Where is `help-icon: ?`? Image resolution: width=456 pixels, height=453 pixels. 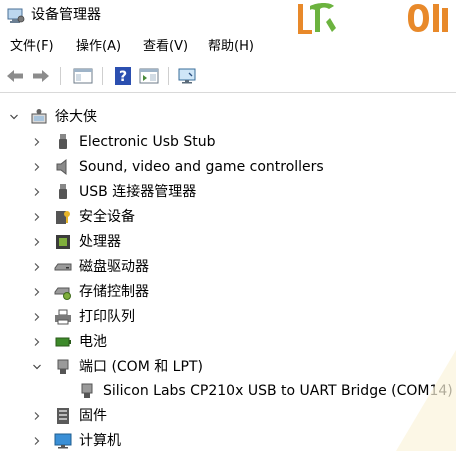 help-icon: ? is located at coordinates (123, 76).